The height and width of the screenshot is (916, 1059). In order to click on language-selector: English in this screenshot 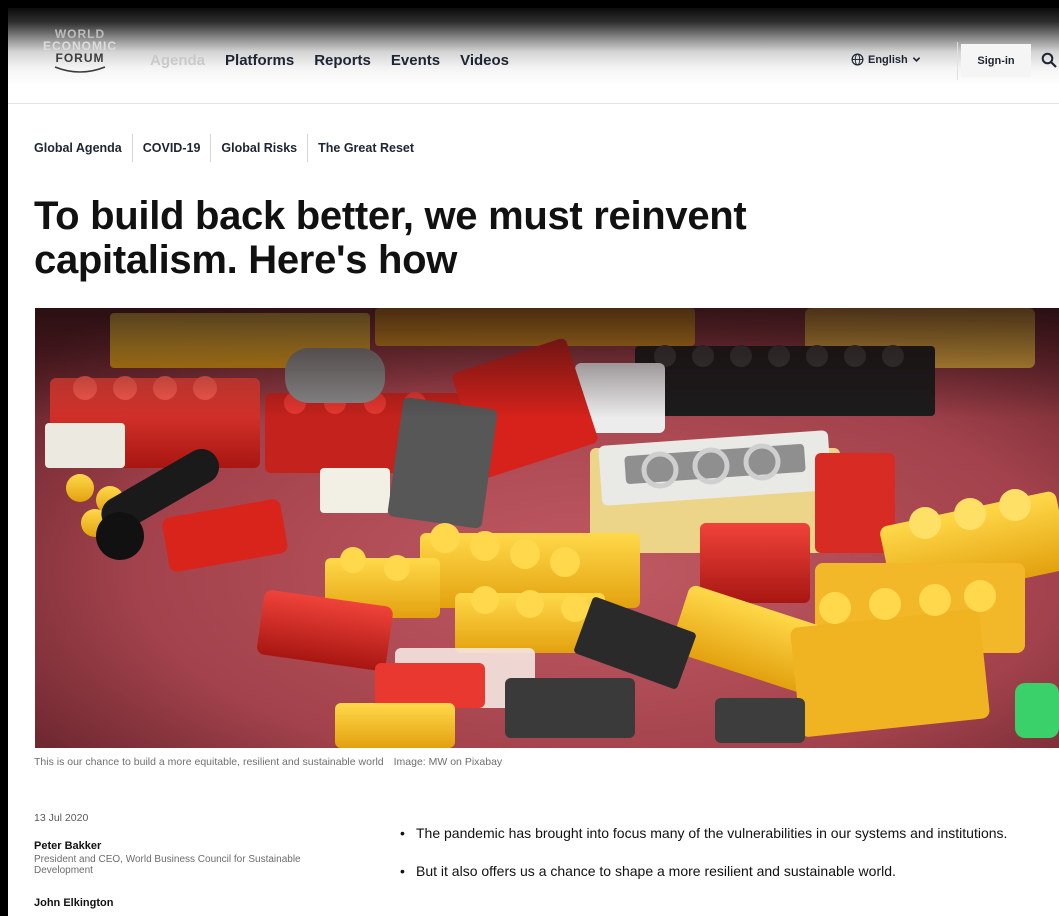, I will do `click(886, 59)`.